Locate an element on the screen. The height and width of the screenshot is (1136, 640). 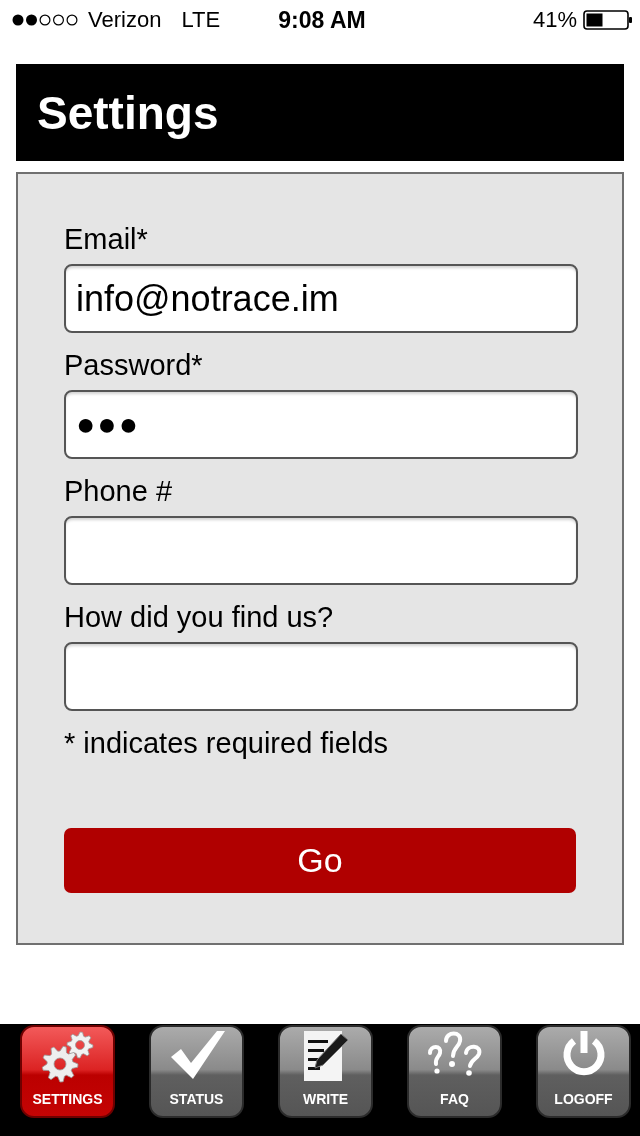
required-fields-note: * indicates required fields is located at coordinates (226, 743).